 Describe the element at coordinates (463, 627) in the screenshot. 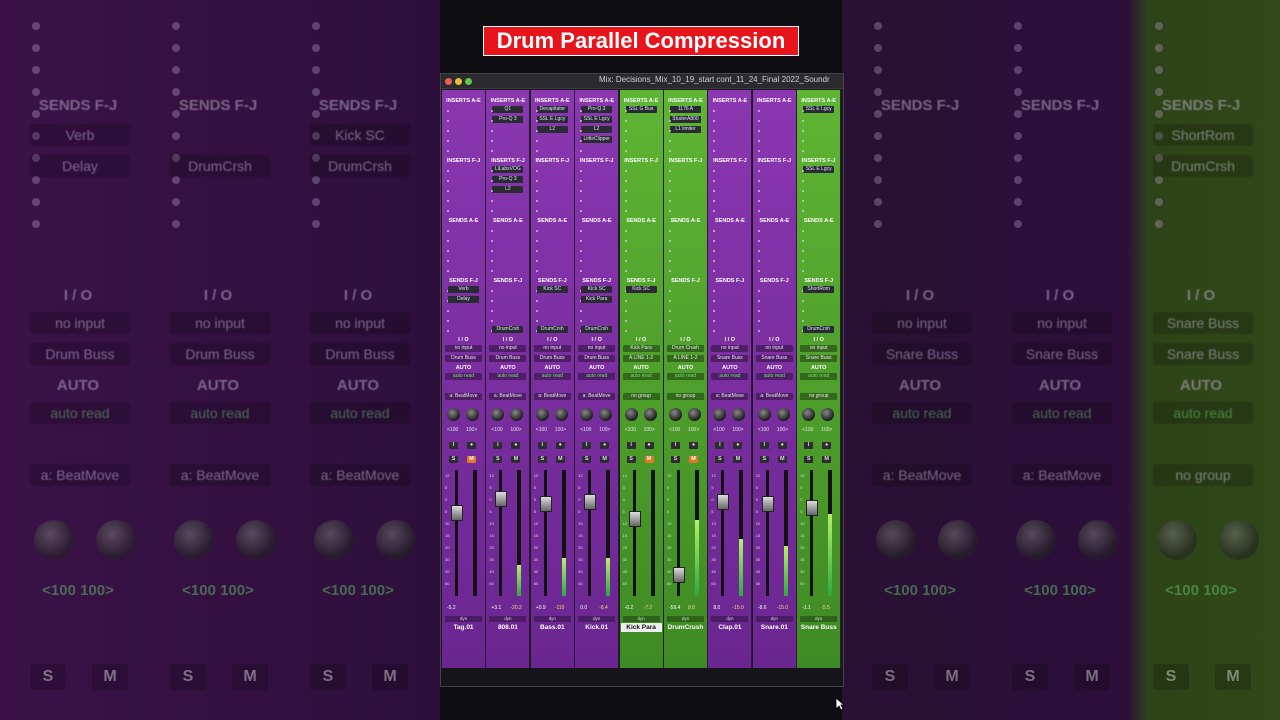

I see `track-name: Tag.01` at that location.